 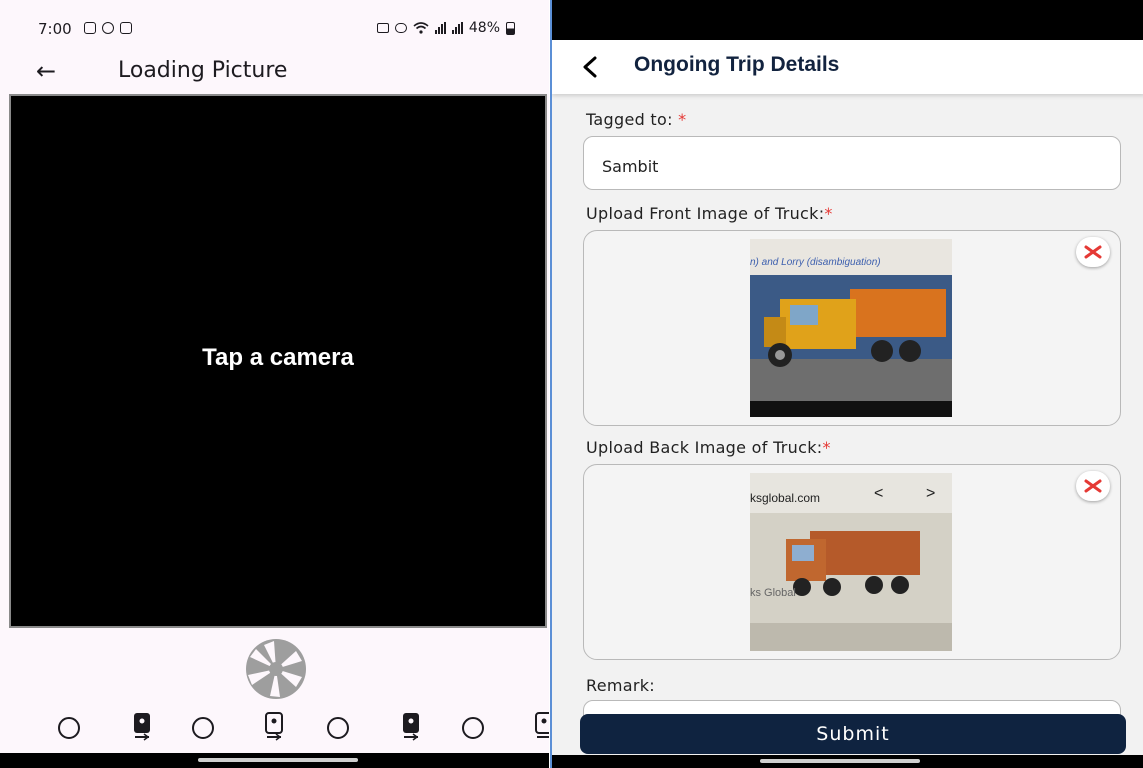 What do you see at coordinates (847, 67) in the screenshot?
I see `app-header: Ongoing Trip Details` at bounding box center [847, 67].